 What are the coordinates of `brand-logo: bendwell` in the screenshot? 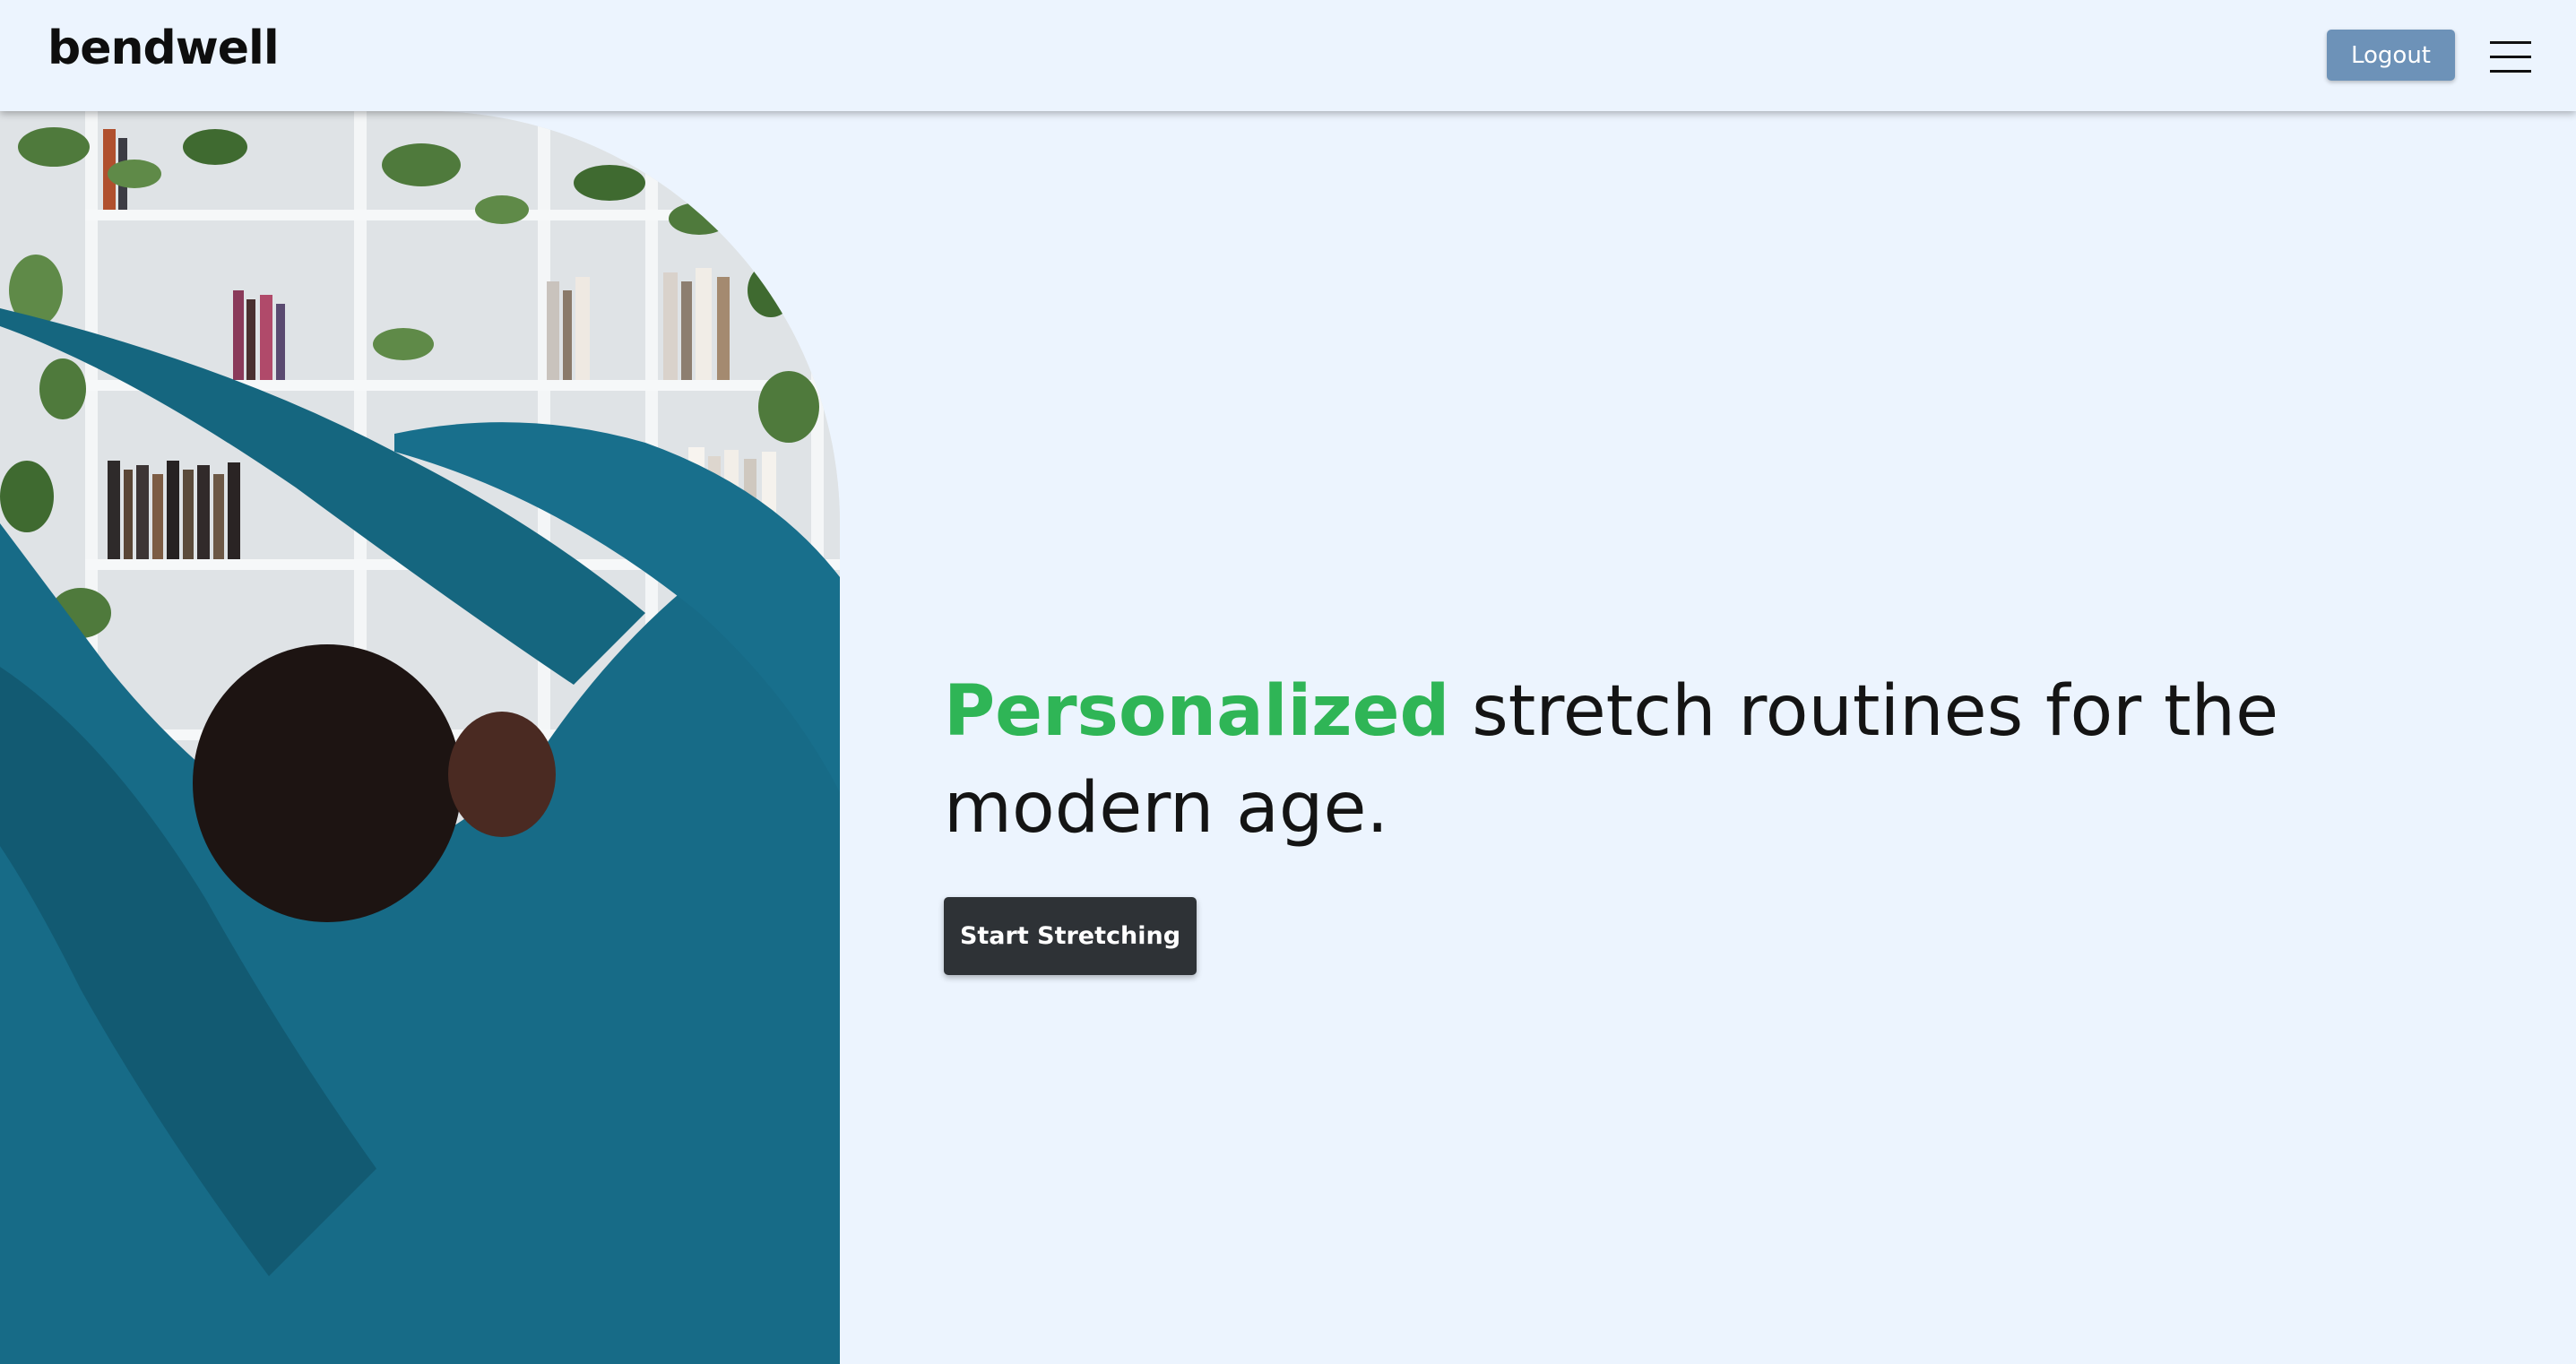 It's located at (164, 48).